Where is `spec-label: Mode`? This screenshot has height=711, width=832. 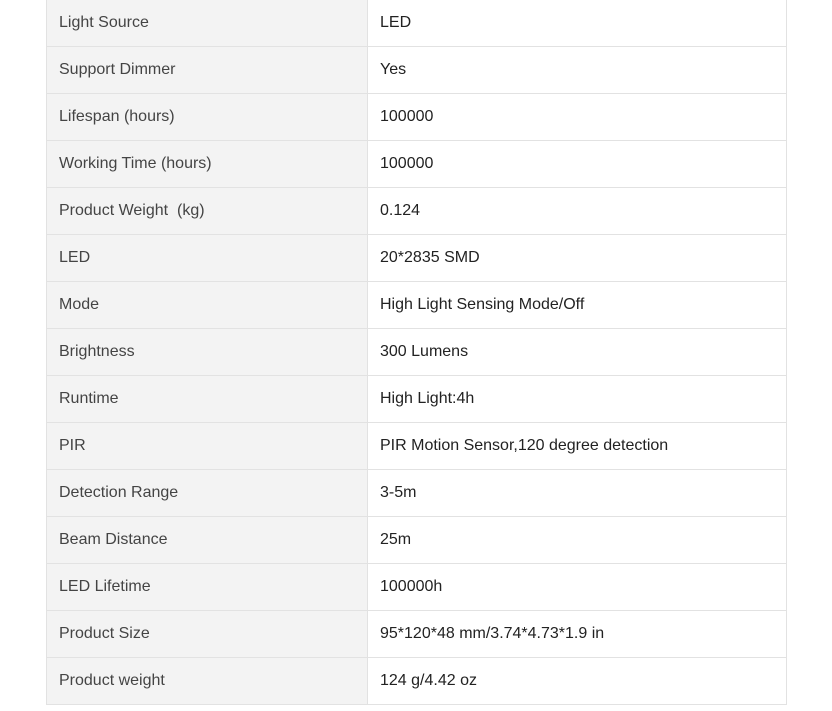 spec-label: Mode is located at coordinates (207, 305).